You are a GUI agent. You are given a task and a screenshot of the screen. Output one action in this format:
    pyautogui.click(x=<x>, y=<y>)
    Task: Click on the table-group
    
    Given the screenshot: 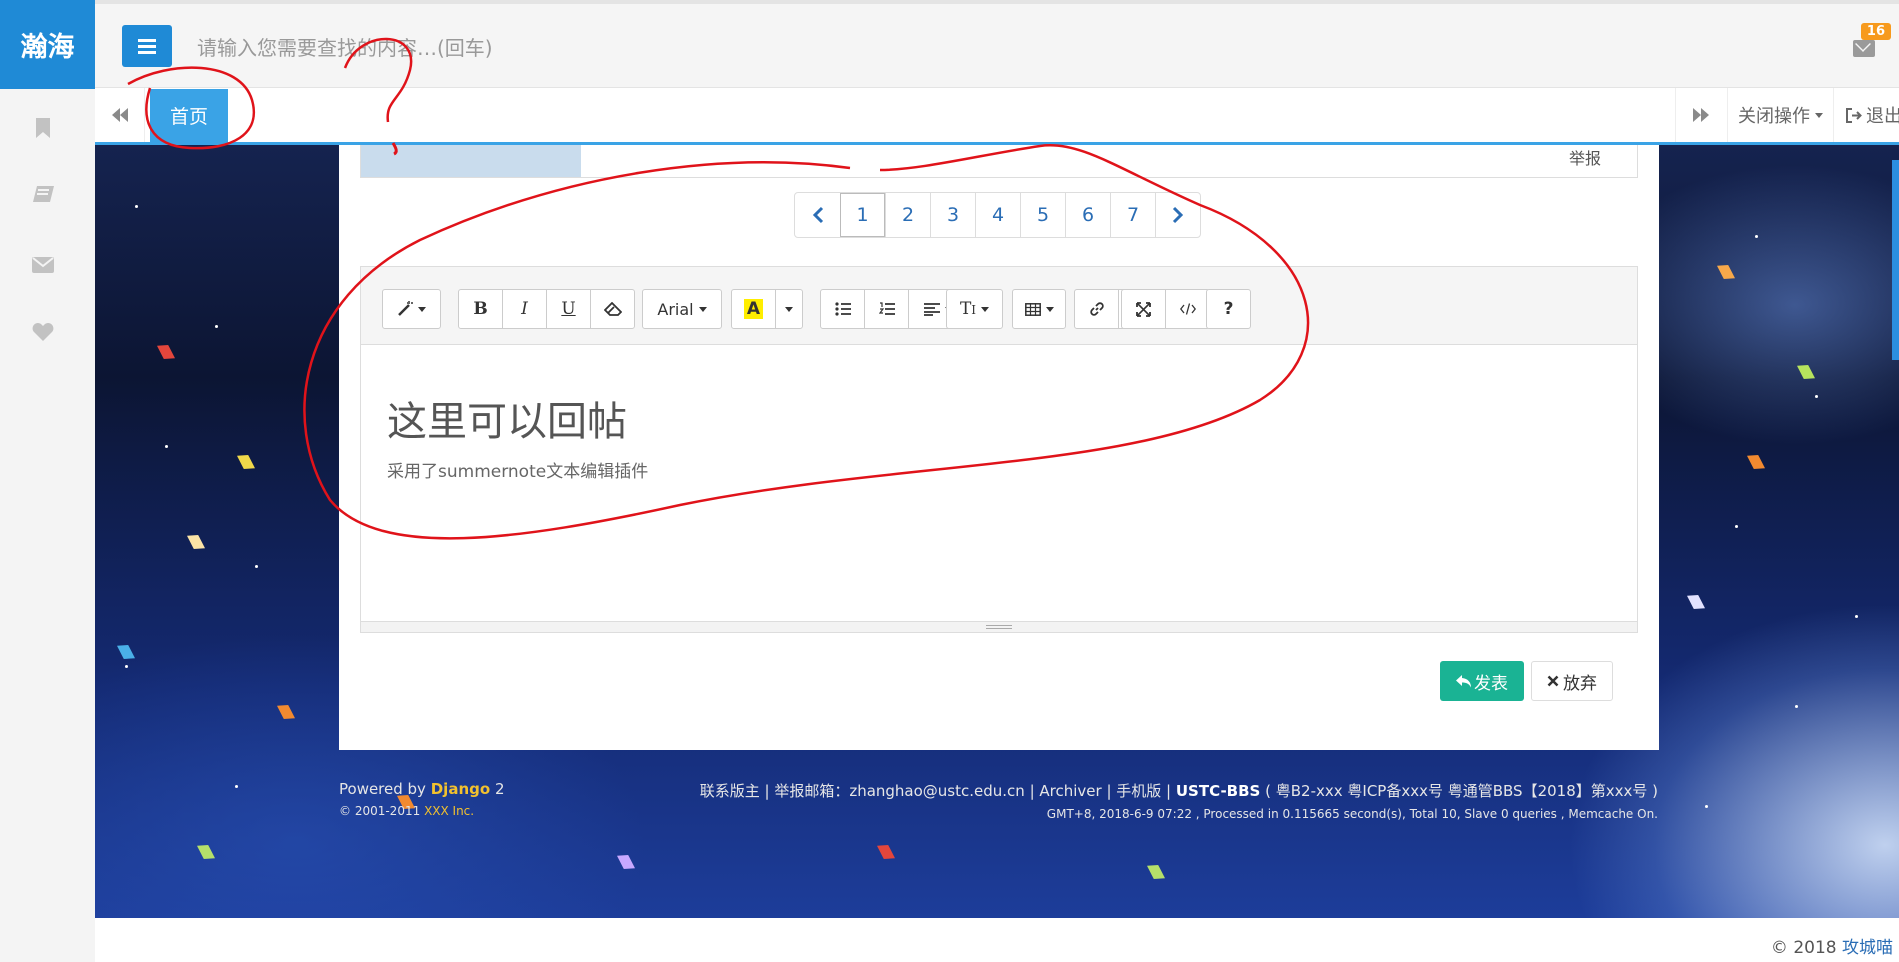 What is the action you would take?
    pyautogui.click(x=1039, y=309)
    